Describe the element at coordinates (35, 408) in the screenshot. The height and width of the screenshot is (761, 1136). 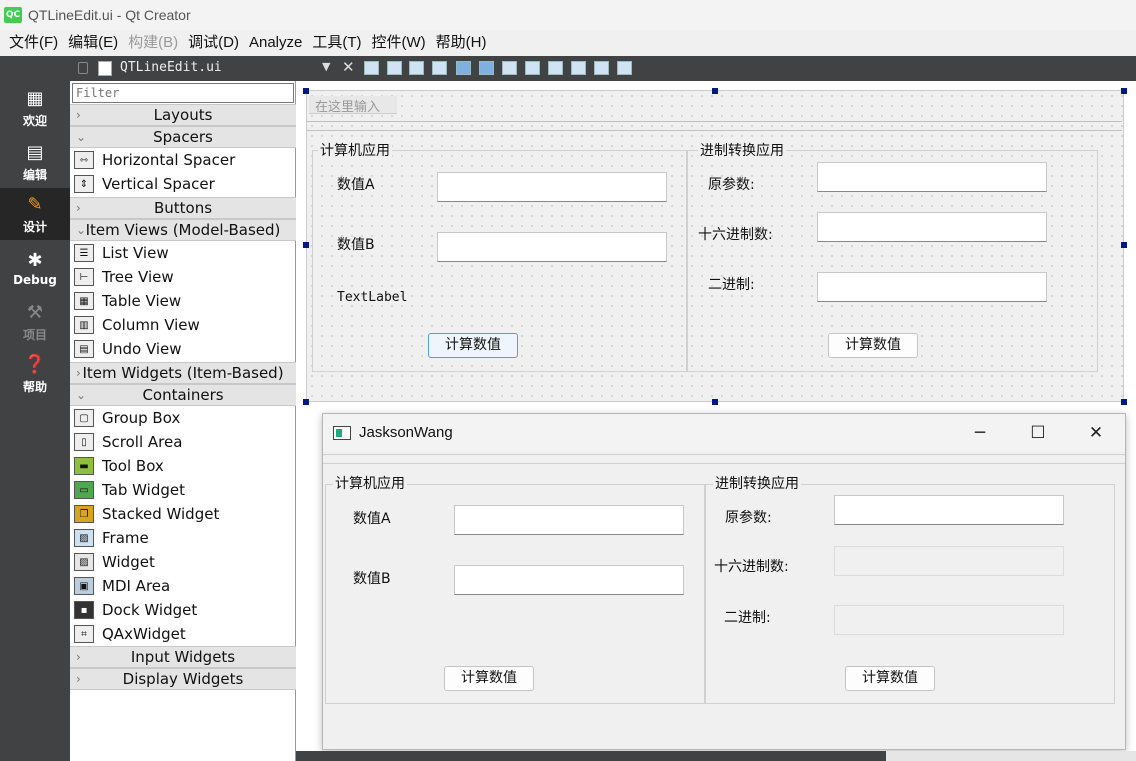
I see `mode-selector: ▦ 欢迎 ▤ 编辑 ✎ 设计 ✱ Debug ⚒ 项目 ❓ 帮助` at that location.